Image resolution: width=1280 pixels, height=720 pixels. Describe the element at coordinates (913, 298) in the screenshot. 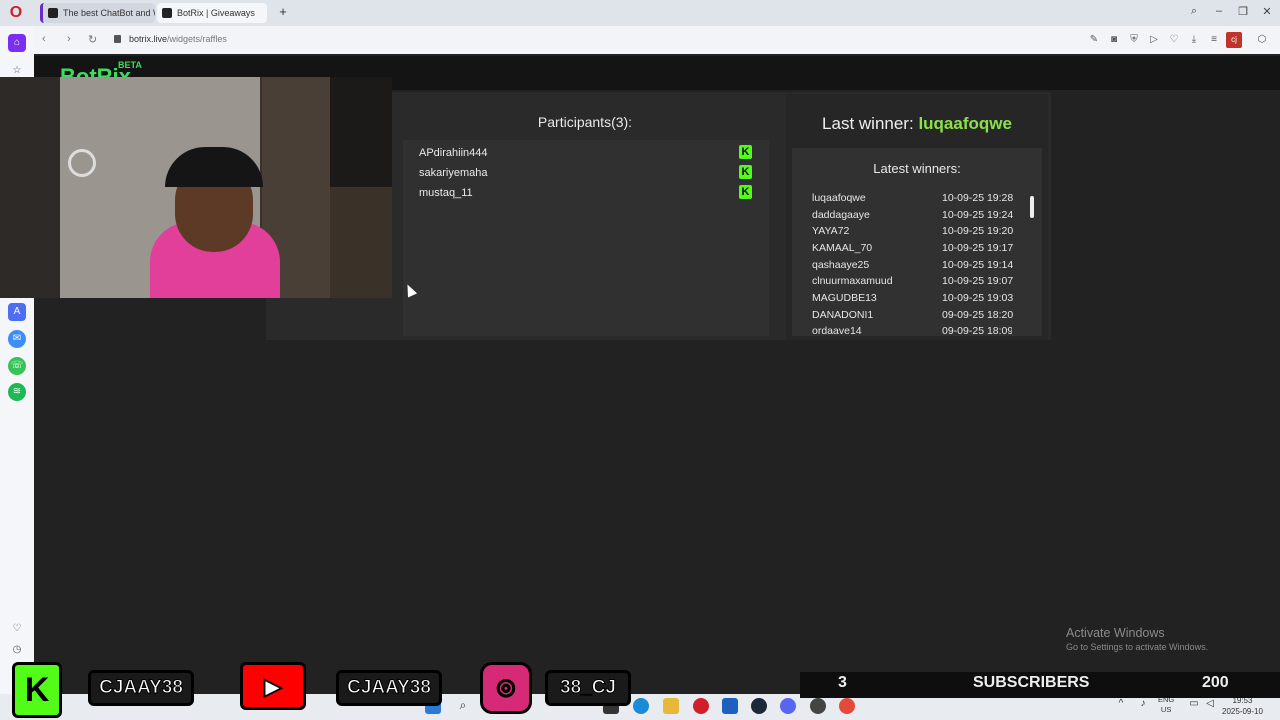

I see `list-item: MAGUDBE13 10-09-25 19:03` at that location.